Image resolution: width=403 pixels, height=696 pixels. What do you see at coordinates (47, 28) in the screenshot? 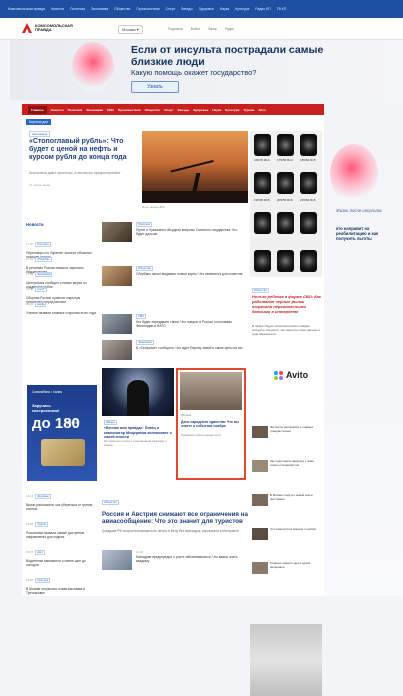
I see `site-logo: КОМСОМОЛЬСКАЯ ПРАВДА` at bounding box center [47, 28].